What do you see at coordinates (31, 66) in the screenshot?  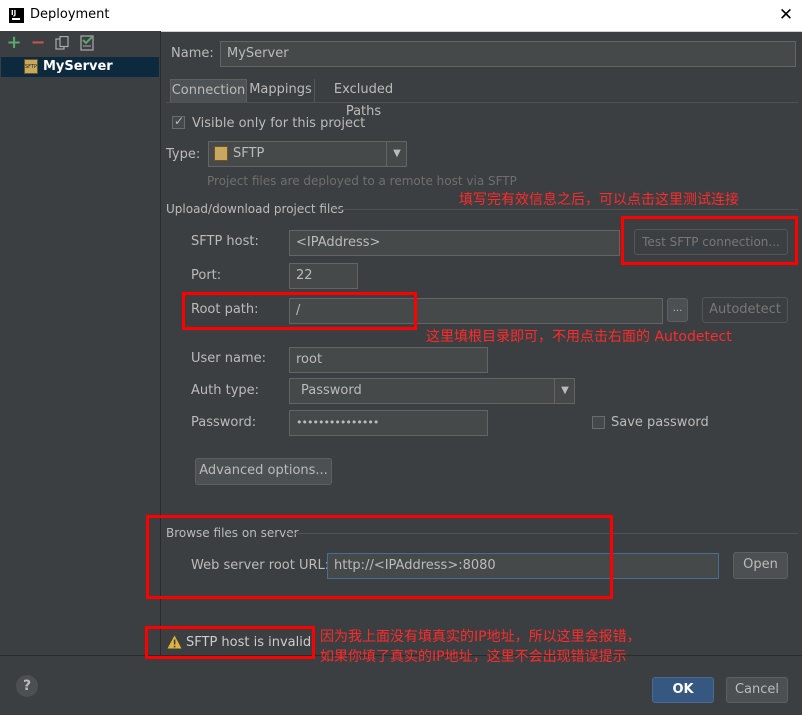 I see `sftp-server-icon: SFTP` at bounding box center [31, 66].